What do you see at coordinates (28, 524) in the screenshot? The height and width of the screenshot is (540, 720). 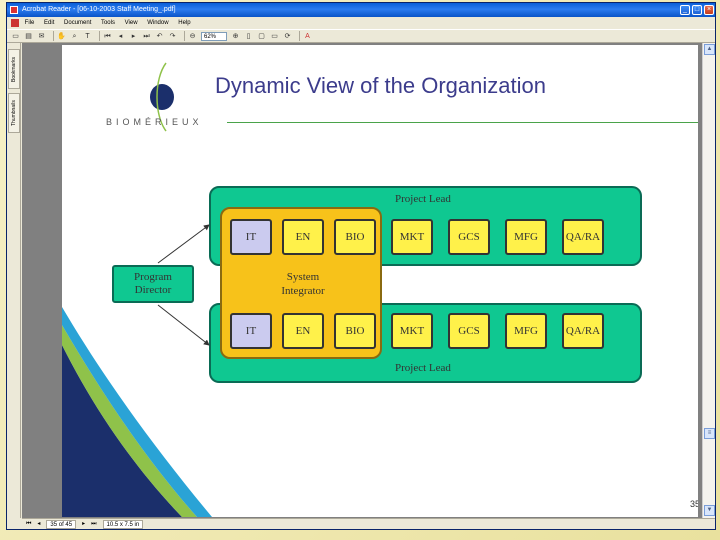 I see `first-page-status-icon: ⏮` at bounding box center [28, 524].